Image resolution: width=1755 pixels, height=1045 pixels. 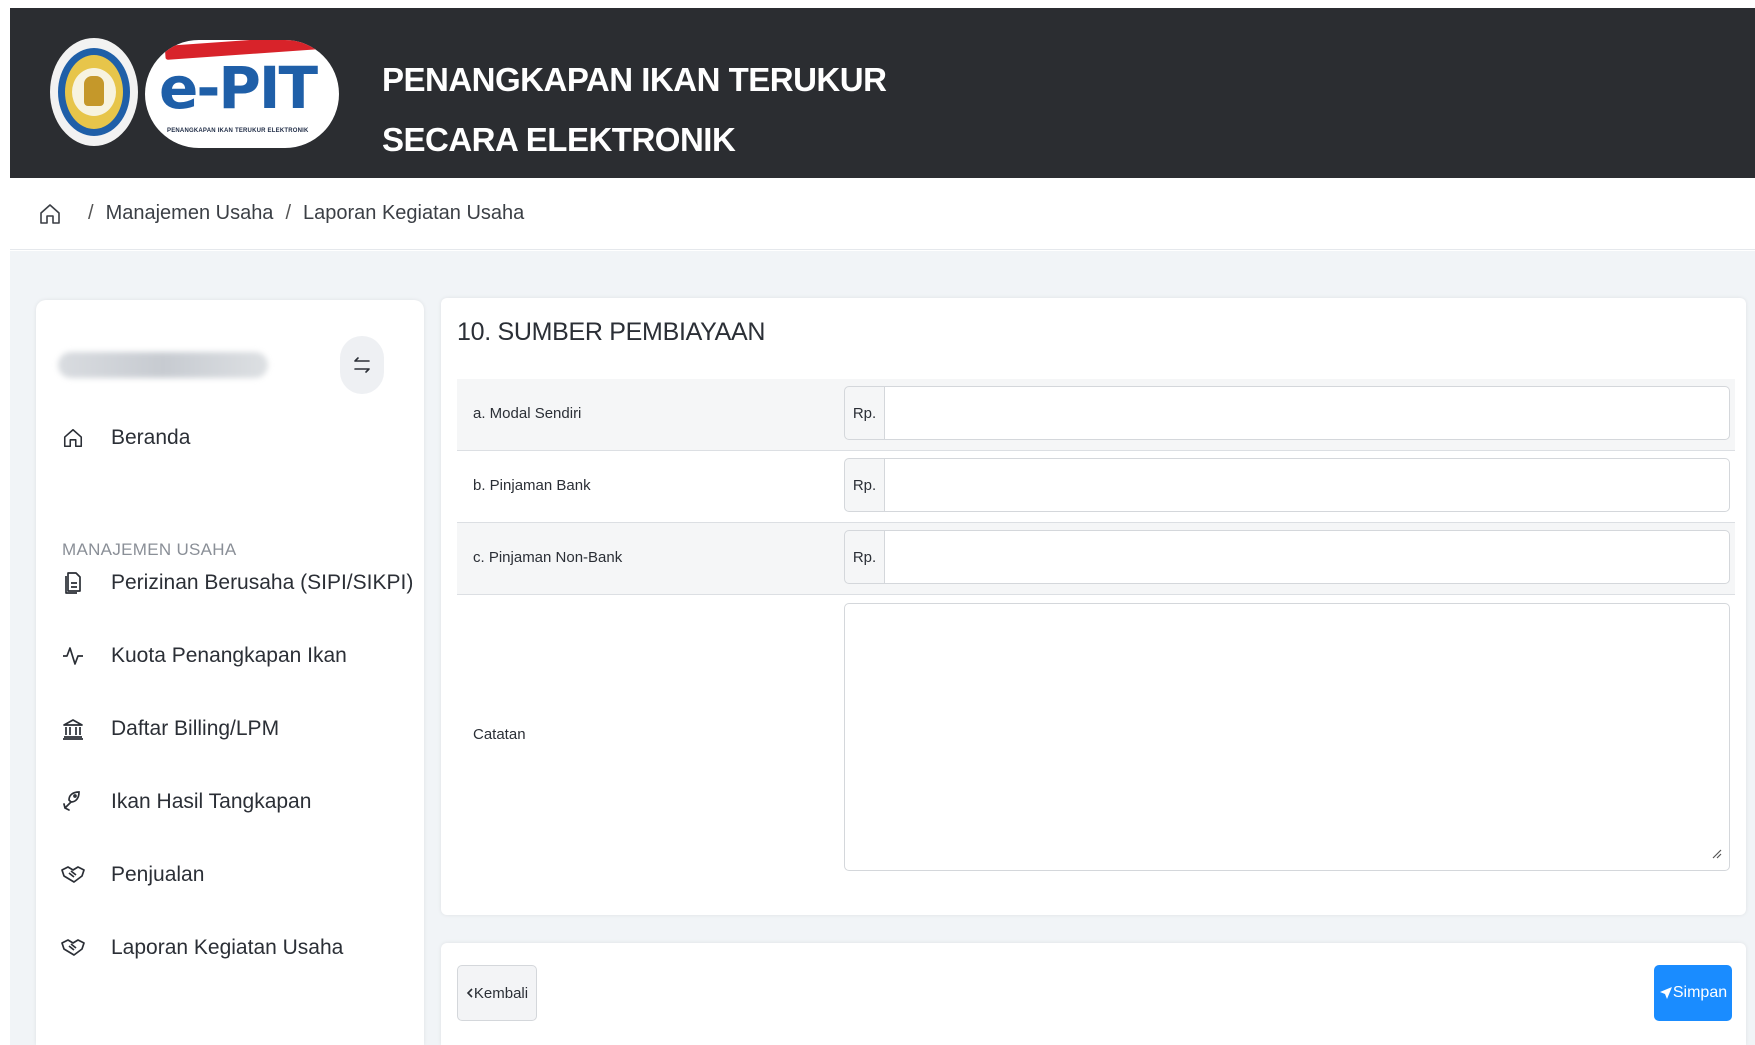 What do you see at coordinates (73, 729) in the screenshot?
I see `bank-icon` at bounding box center [73, 729].